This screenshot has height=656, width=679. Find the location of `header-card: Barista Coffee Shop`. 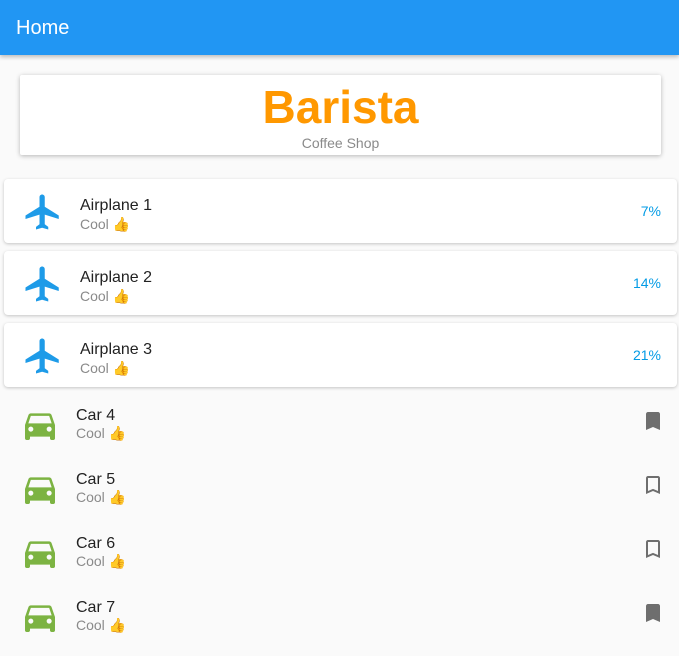

header-card: Barista Coffee Shop is located at coordinates (340, 115).